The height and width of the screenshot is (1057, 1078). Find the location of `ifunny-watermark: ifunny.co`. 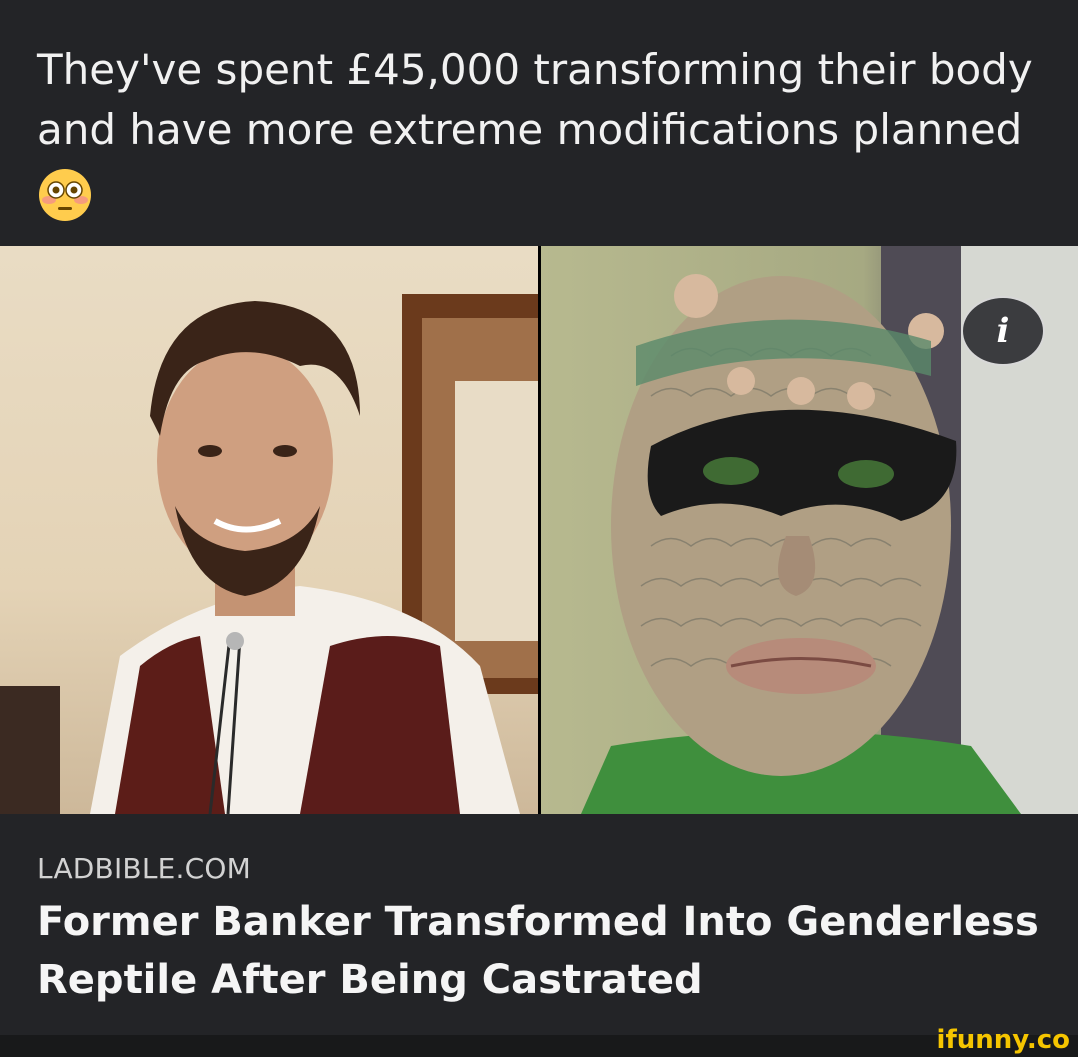

ifunny-watermark: ifunny.co is located at coordinates (1003, 1040).